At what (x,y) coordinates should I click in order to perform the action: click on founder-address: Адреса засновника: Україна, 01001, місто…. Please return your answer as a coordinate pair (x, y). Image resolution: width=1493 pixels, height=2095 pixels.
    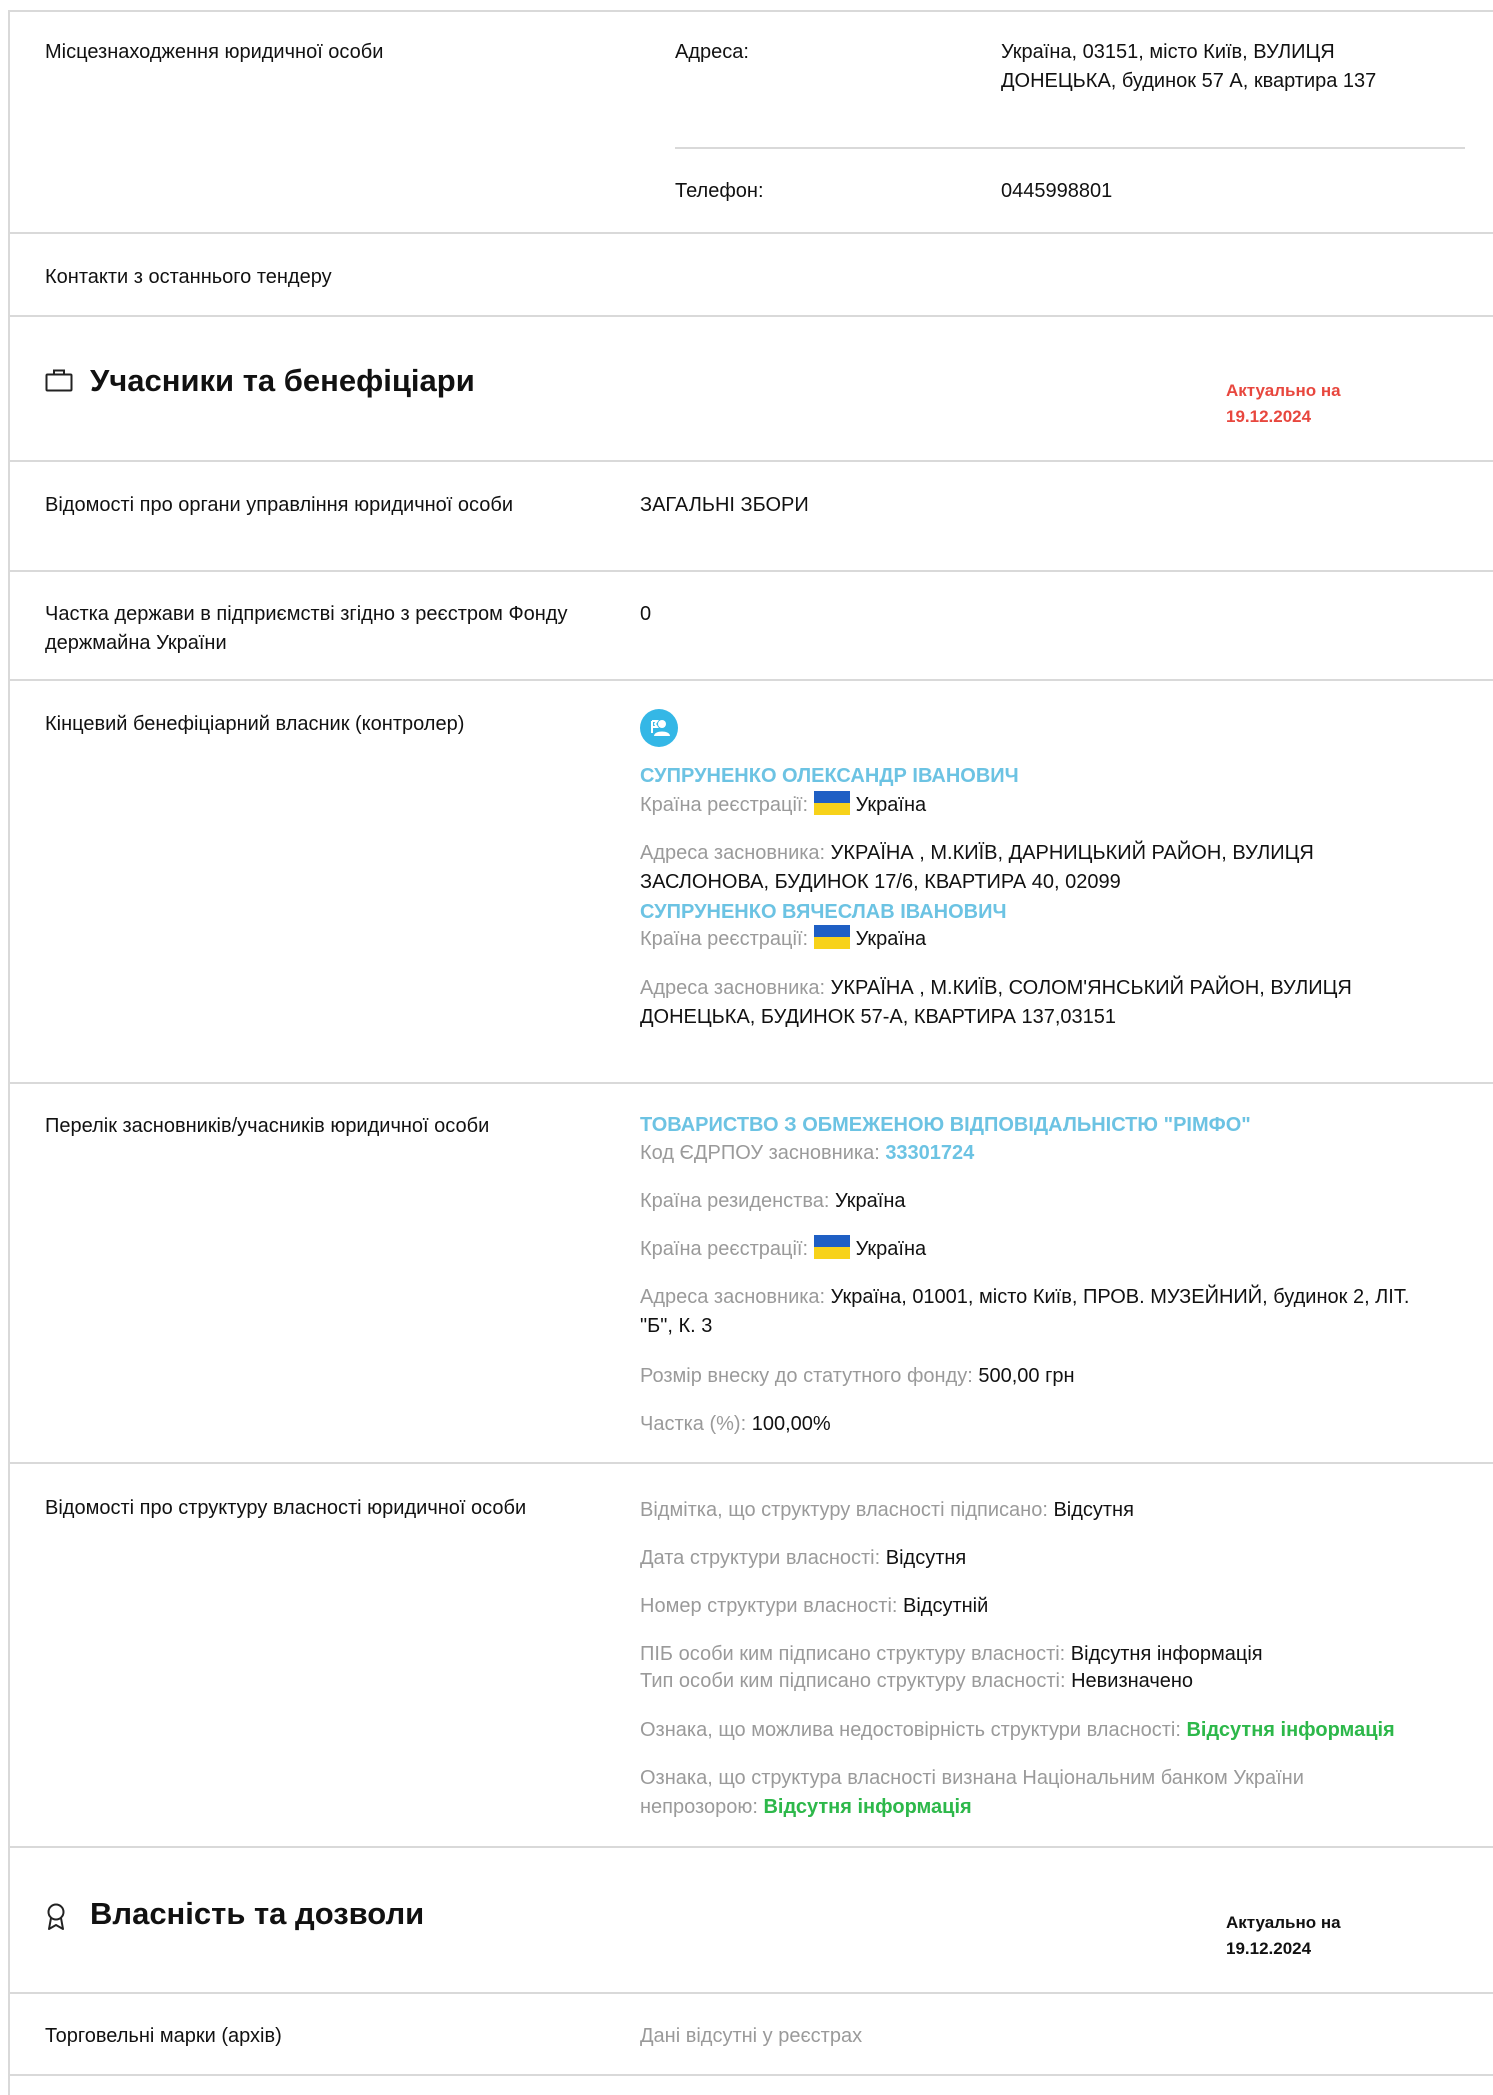
    Looking at the image, I should click on (1040, 1312).